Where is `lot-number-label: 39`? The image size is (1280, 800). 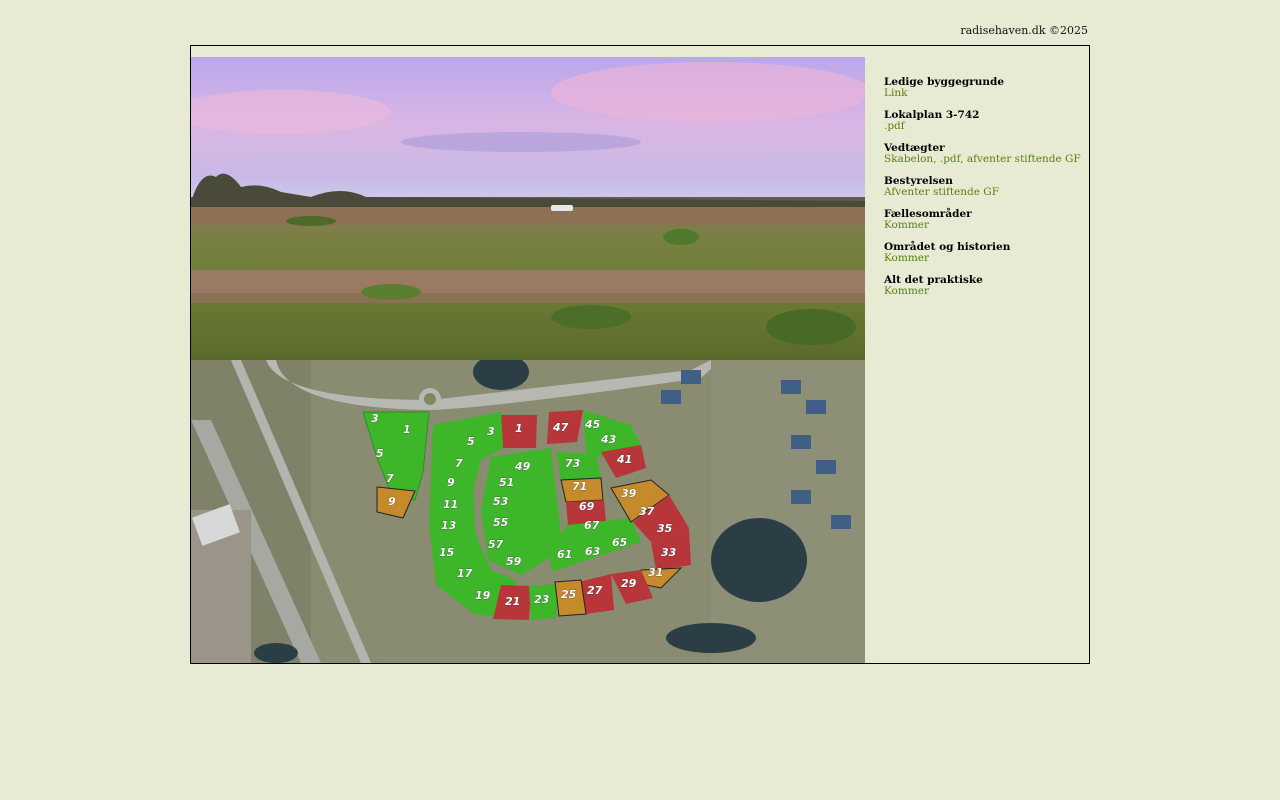
lot-number-label: 39 is located at coordinates (629, 493).